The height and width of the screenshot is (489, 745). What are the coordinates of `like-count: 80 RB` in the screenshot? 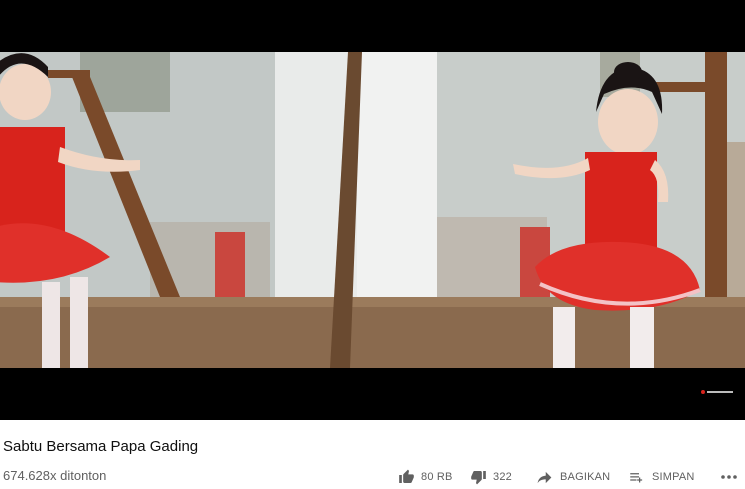 It's located at (437, 477).